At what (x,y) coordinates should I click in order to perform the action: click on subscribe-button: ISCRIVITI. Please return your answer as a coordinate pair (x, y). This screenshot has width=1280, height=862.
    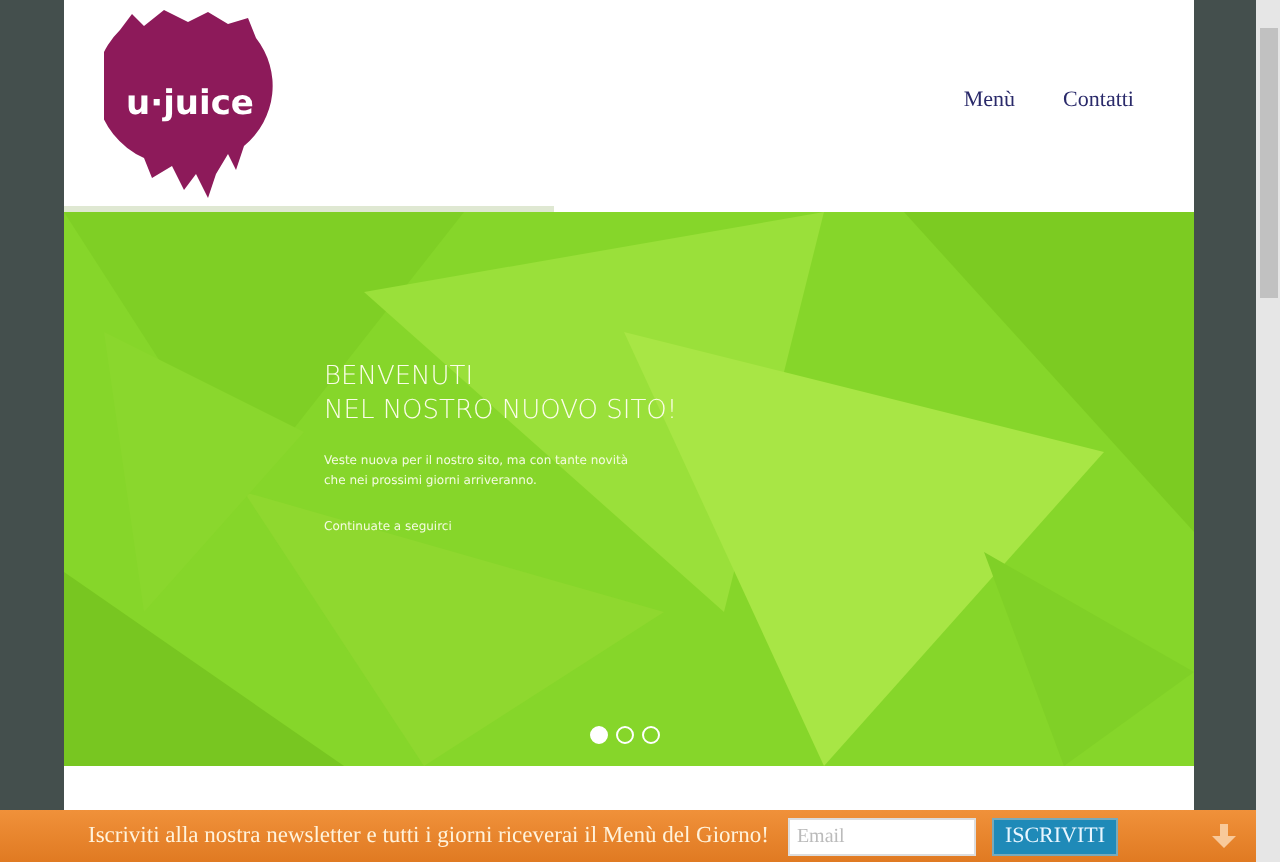
    Looking at the image, I should click on (1055, 836).